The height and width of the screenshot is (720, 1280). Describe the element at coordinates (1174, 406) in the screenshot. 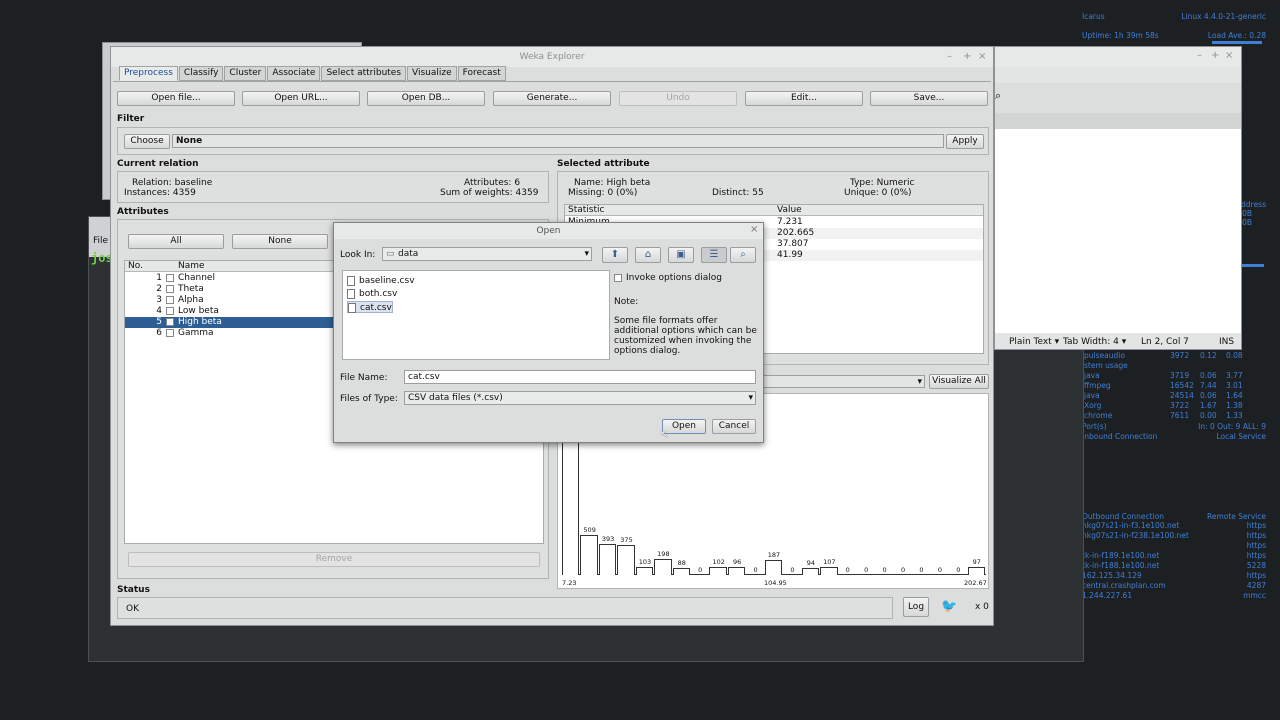

I see `process-row: Xorg 3722 1.67 1.38` at that location.